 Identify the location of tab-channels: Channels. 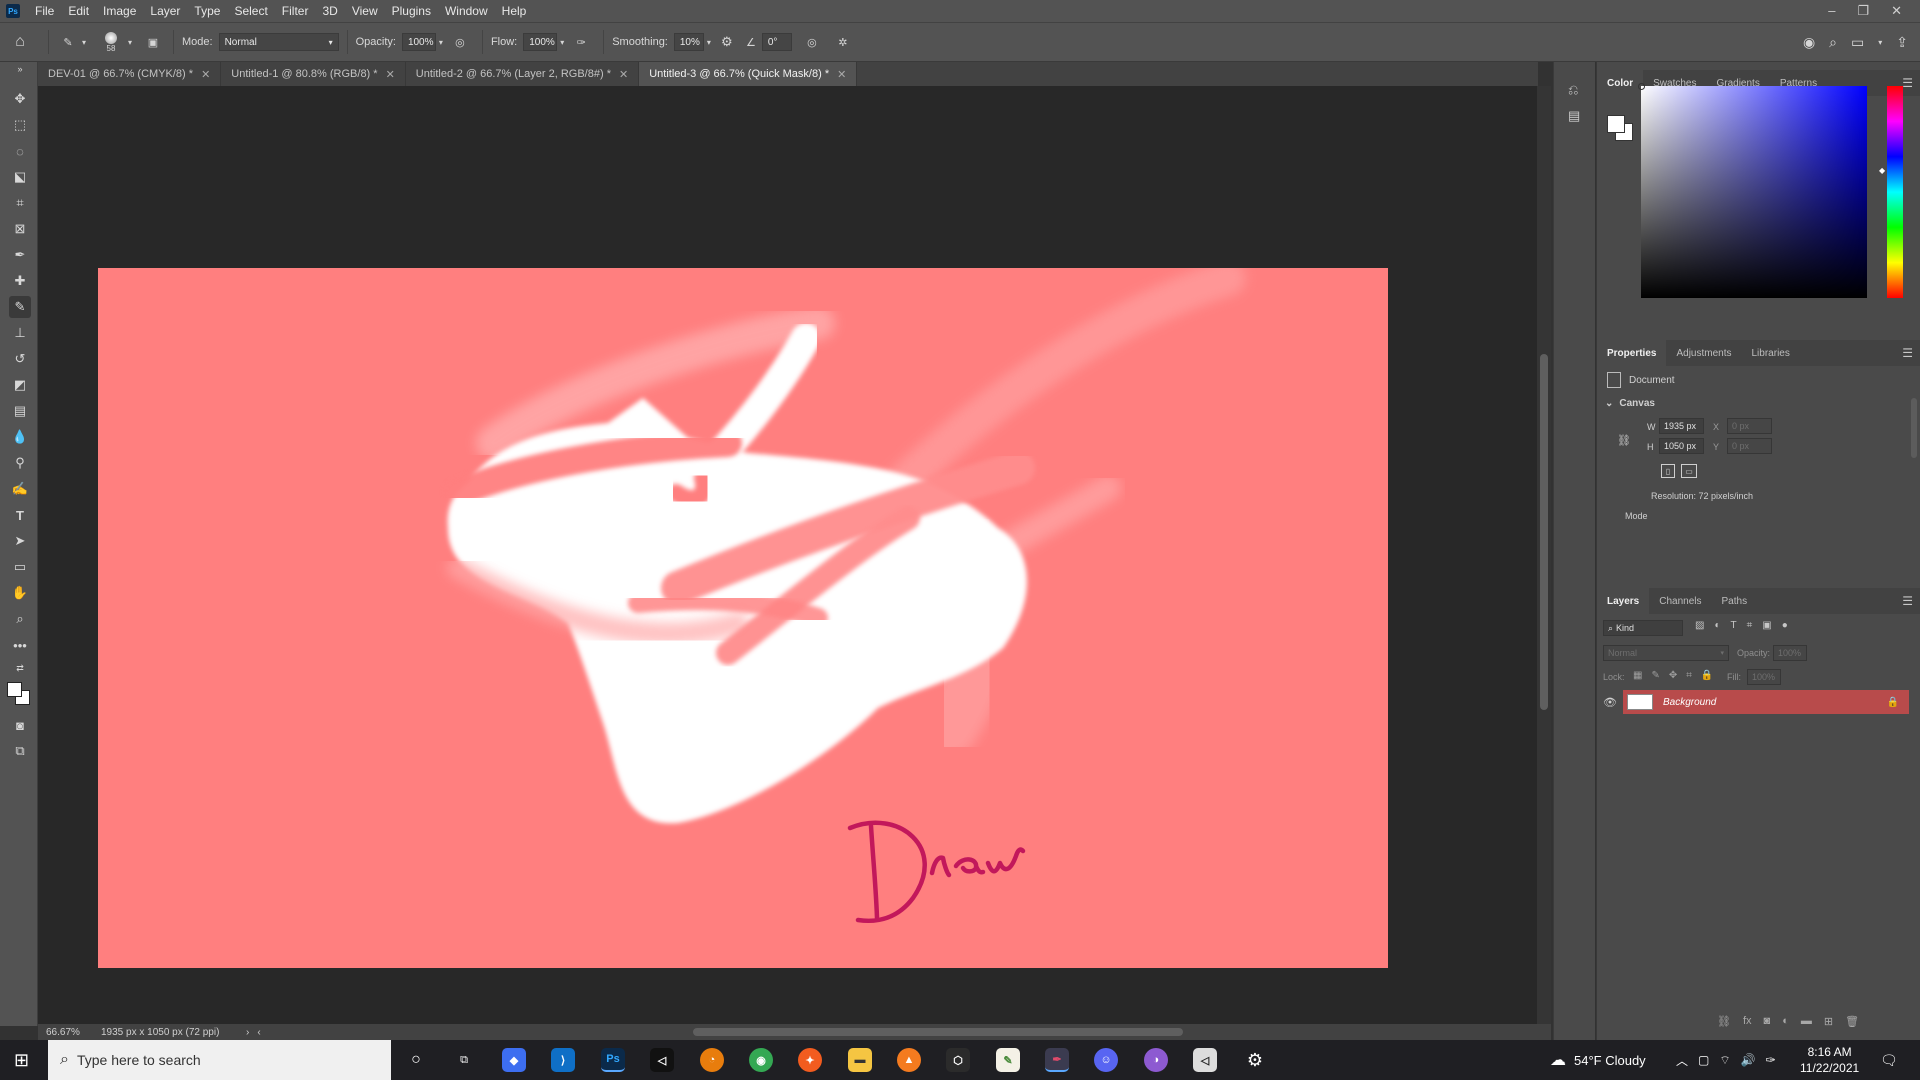
(1680, 601).